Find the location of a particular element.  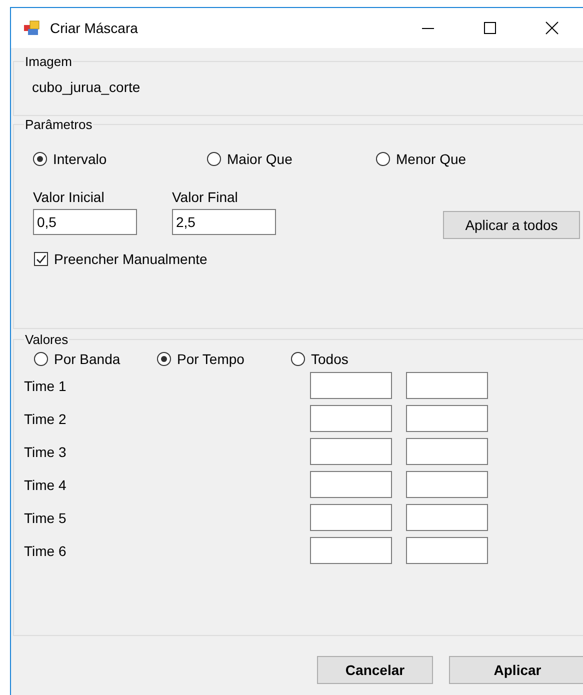

row-label: Time 3 is located at coordinates (46, 452).